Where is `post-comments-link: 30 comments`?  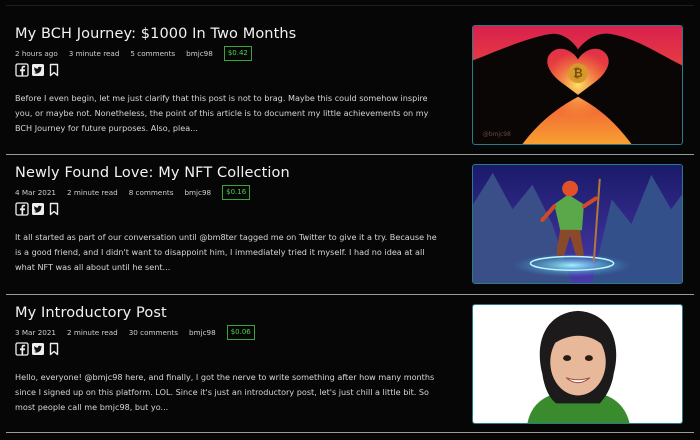
post-comments-link: 30 comments is located at coordinates (153, 332).